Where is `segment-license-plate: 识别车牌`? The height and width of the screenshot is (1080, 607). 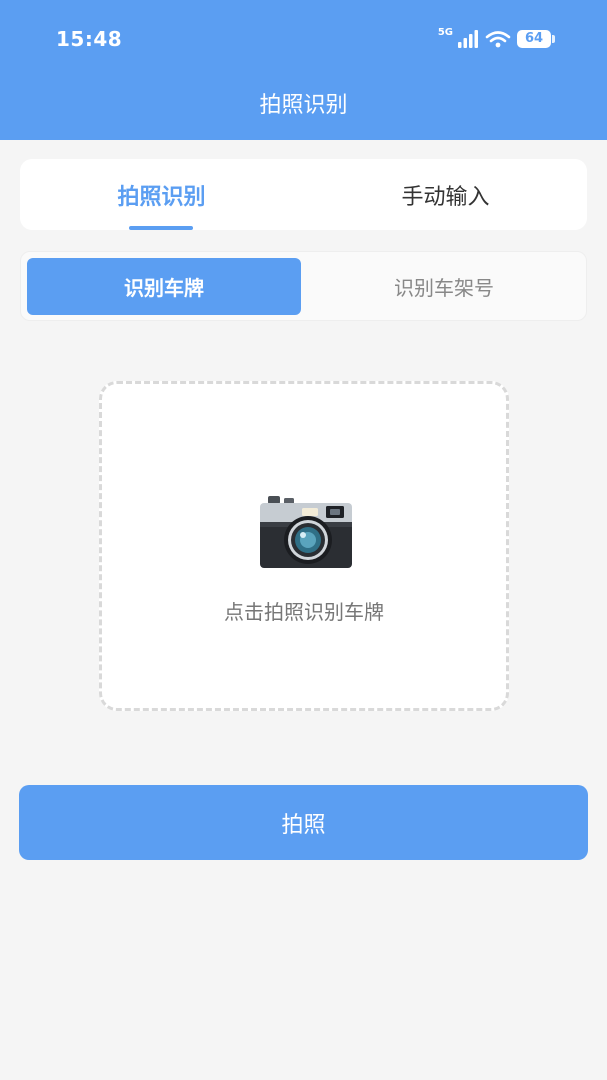 segment-license-plate: 识别车牌 is located at coordinates (164, 286).